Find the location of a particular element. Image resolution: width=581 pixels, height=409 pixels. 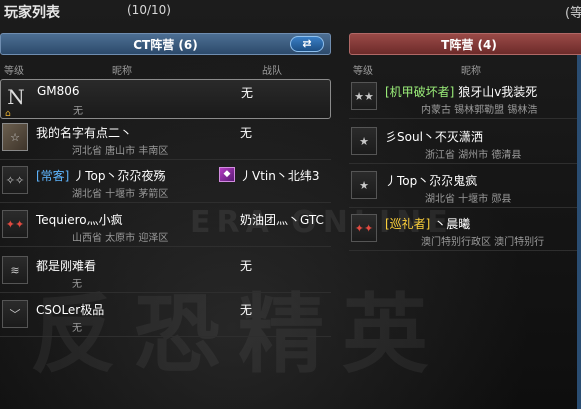

player-nickname: [常客] 丿Top丶尕尕夜殇 is located at coordinates (100, 175).